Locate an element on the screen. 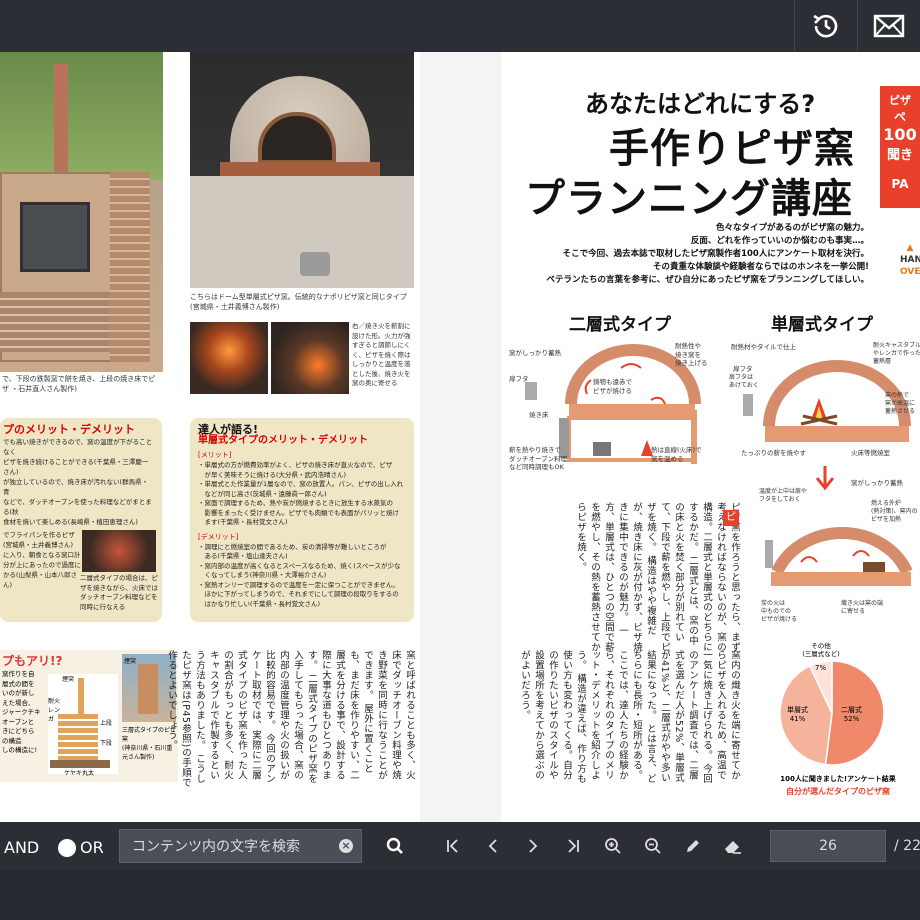  badge-line2: ペ is located at coordinates (899, 117).